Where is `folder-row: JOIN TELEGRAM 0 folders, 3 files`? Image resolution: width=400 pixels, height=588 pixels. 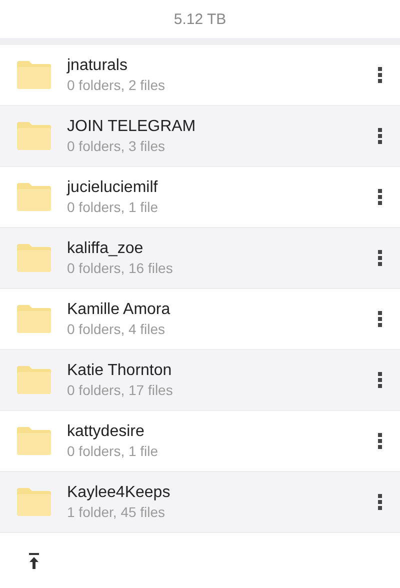
folder-row: JOIN TELEGRAM 0 folders, 3 files is located at coordinates (200, 136).